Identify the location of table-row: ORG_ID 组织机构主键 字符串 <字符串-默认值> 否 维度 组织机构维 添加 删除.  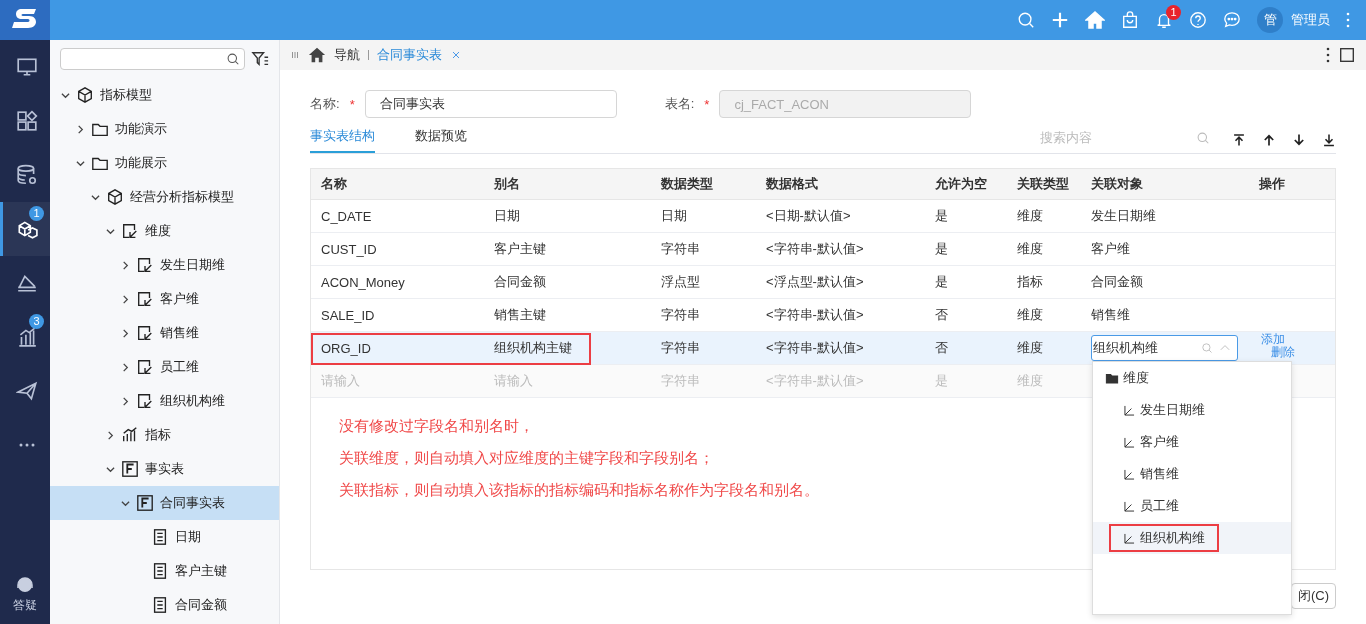
(823, 348).